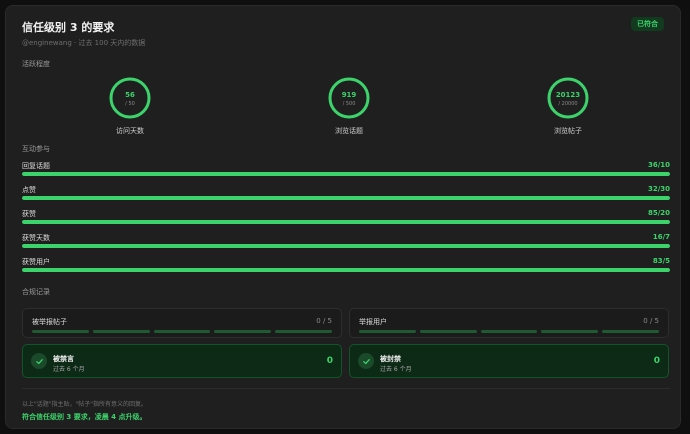 The width and height of the screenshot is (690, 434). I want to click on ring-topics-viewed: 919 / 500 浏览话题, so click(349, 106).